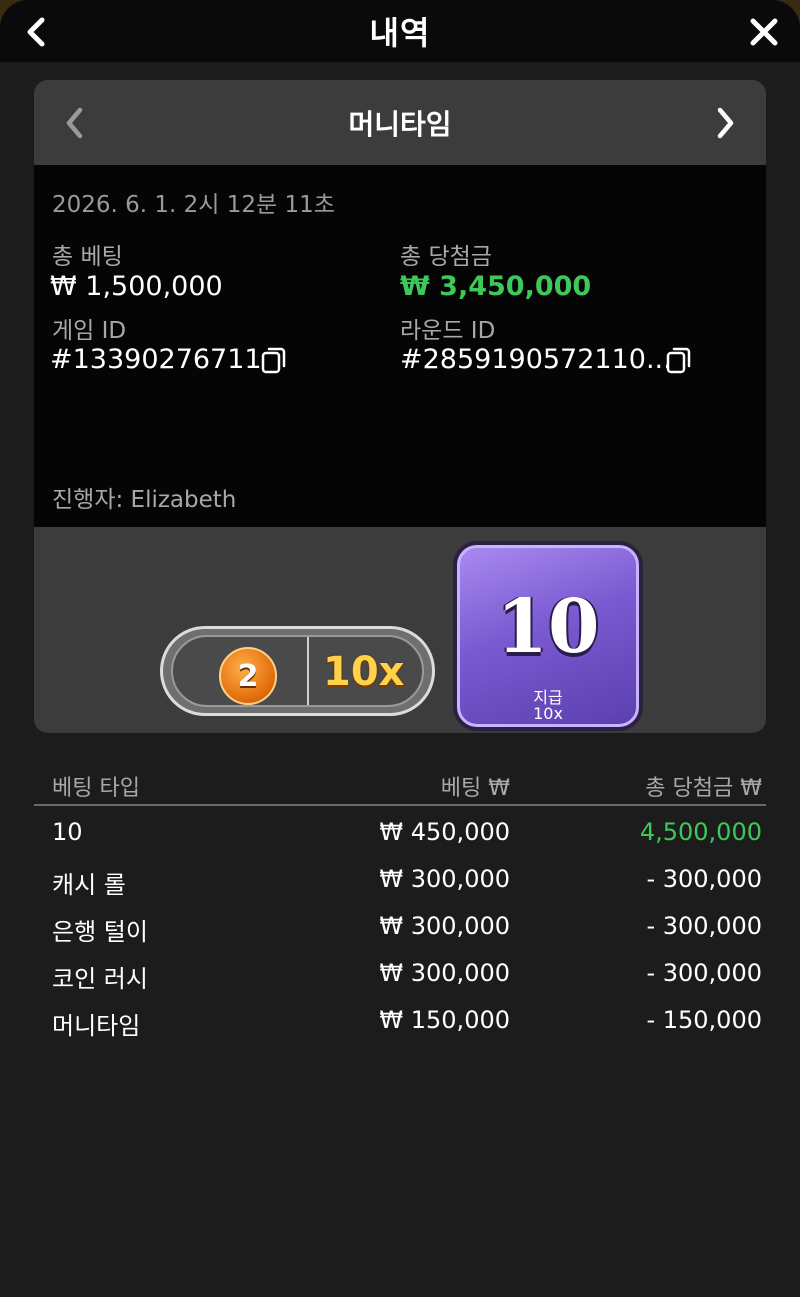 Image resolution: width=800 pixels, height=1297 pixels. What do you see at coordinates (87, 257) in the screenshot?
I see `total-bet-label: 총 베팅` at bounding box center [87, 257].